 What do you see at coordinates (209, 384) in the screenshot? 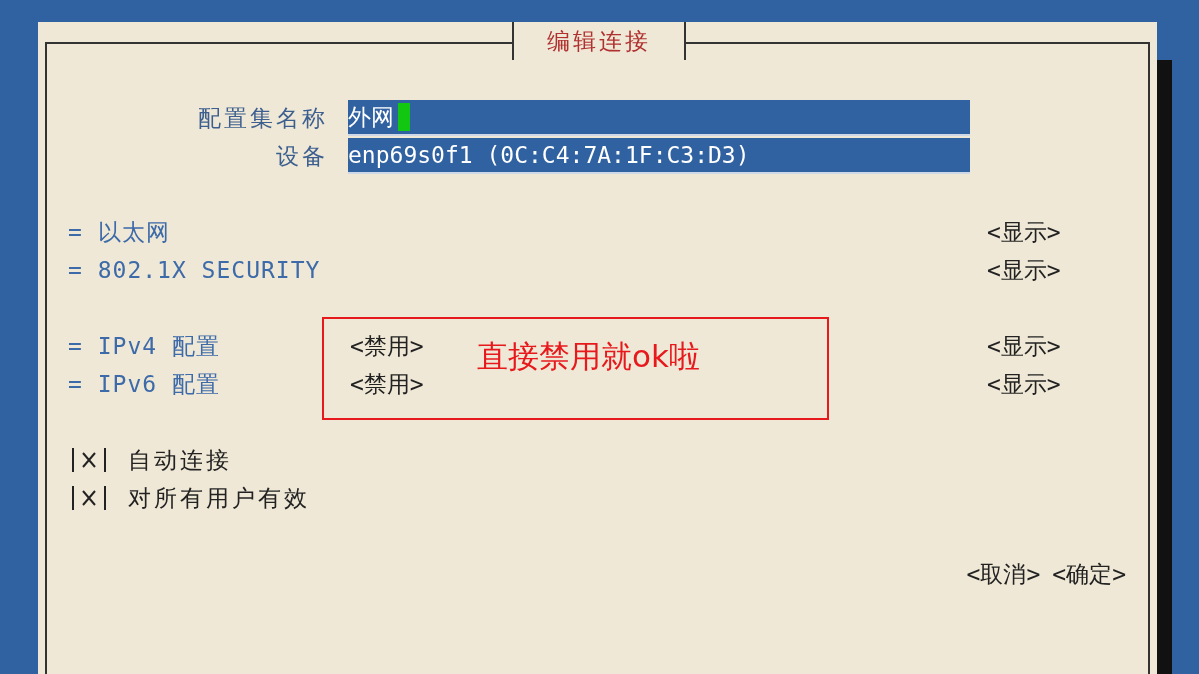
I see `section-header: = IPv6 配置` at bounding box center [209, 384].